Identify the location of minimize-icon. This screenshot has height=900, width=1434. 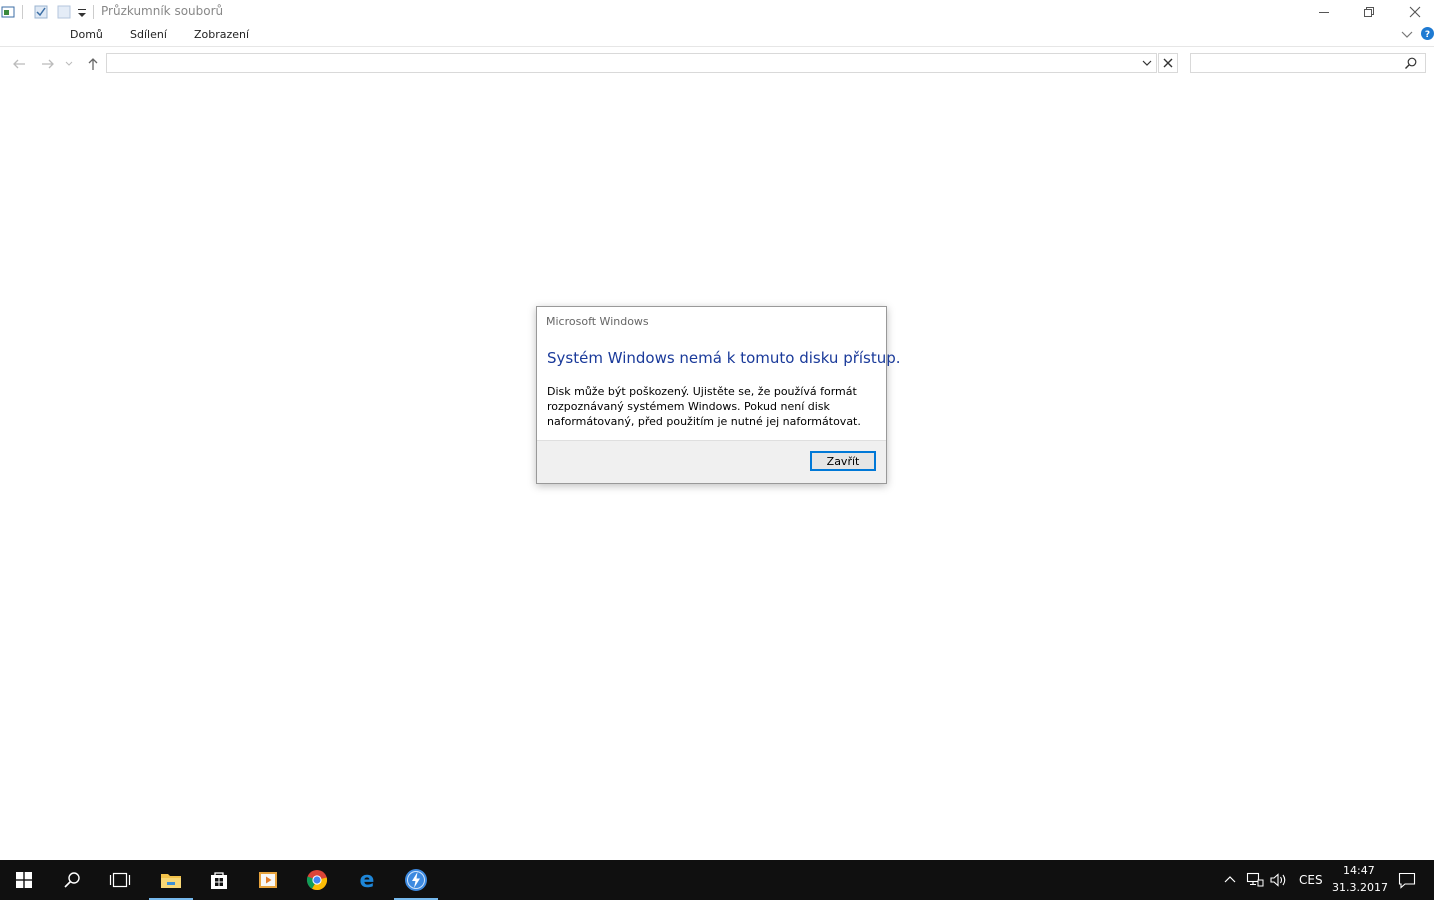
(1324, 12).